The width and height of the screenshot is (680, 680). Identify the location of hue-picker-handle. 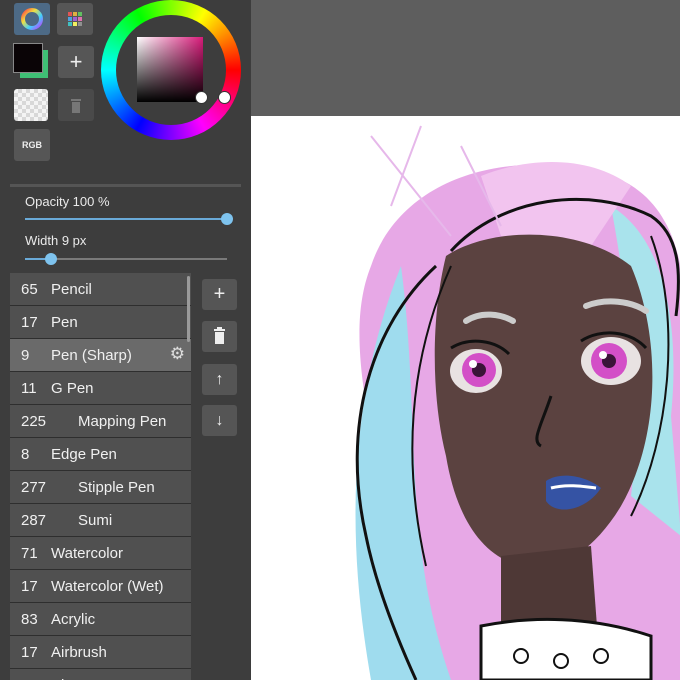
(224, 97).